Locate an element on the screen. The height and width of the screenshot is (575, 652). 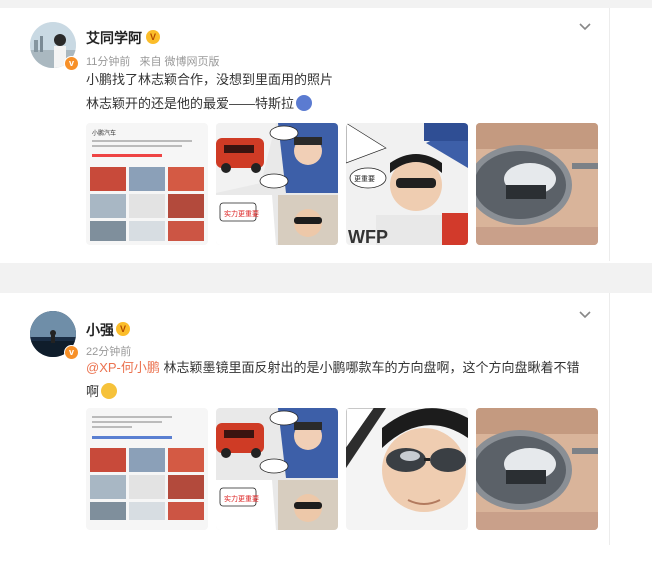
post-text-line: @XP-何小鹏 林志颖墨镜里面反射出的是小鹏哪款车的方向盘啊，这个方向盘瞅着不错 is located at coordinates (333, 367).